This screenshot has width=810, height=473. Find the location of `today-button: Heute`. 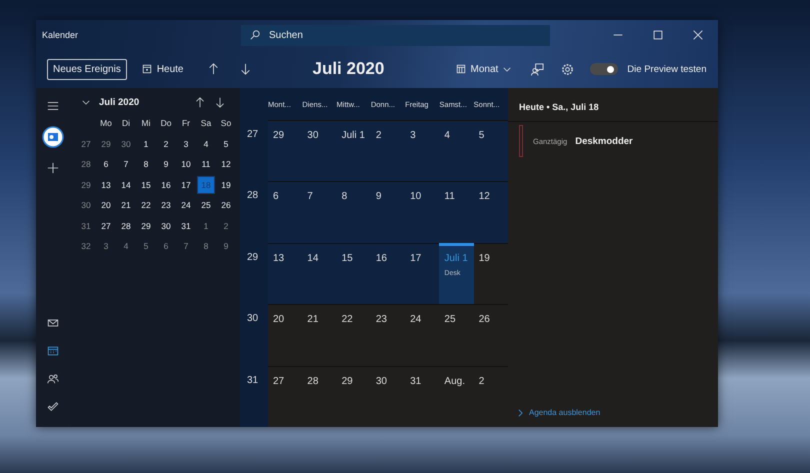

today-button: Heute is located at coordinates (162, 69).